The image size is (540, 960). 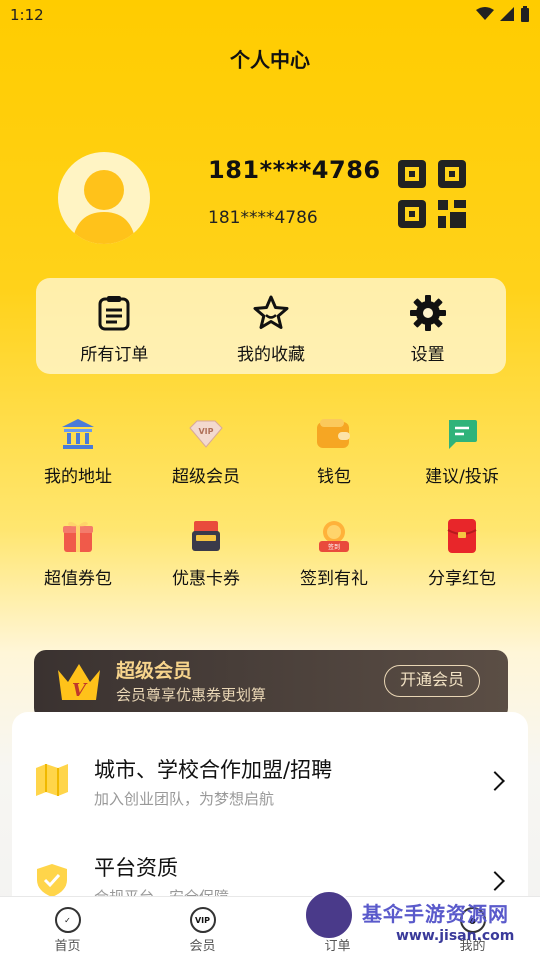 What do you see at coordinates (202, 946) in the screenshot?
I see `tab-vip-label: 会员` at bounding box center [202, 946].